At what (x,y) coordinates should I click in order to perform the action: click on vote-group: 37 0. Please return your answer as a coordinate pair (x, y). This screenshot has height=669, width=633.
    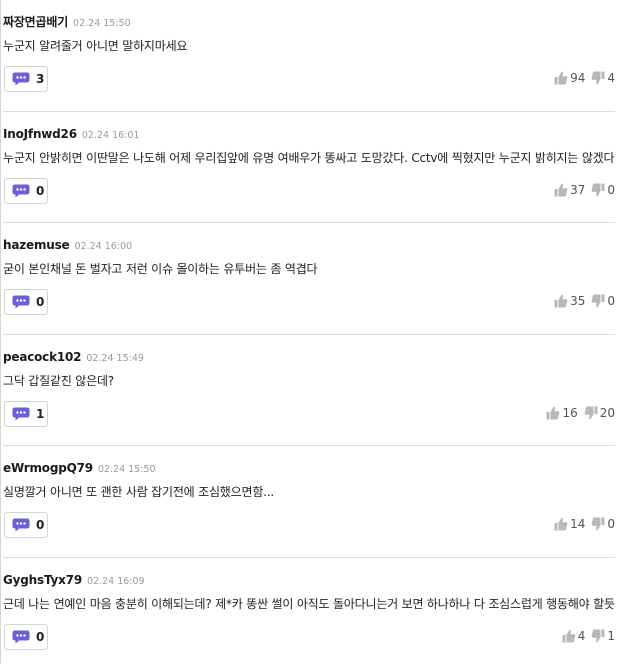
    Looking at the image, I should click on (584, 190).